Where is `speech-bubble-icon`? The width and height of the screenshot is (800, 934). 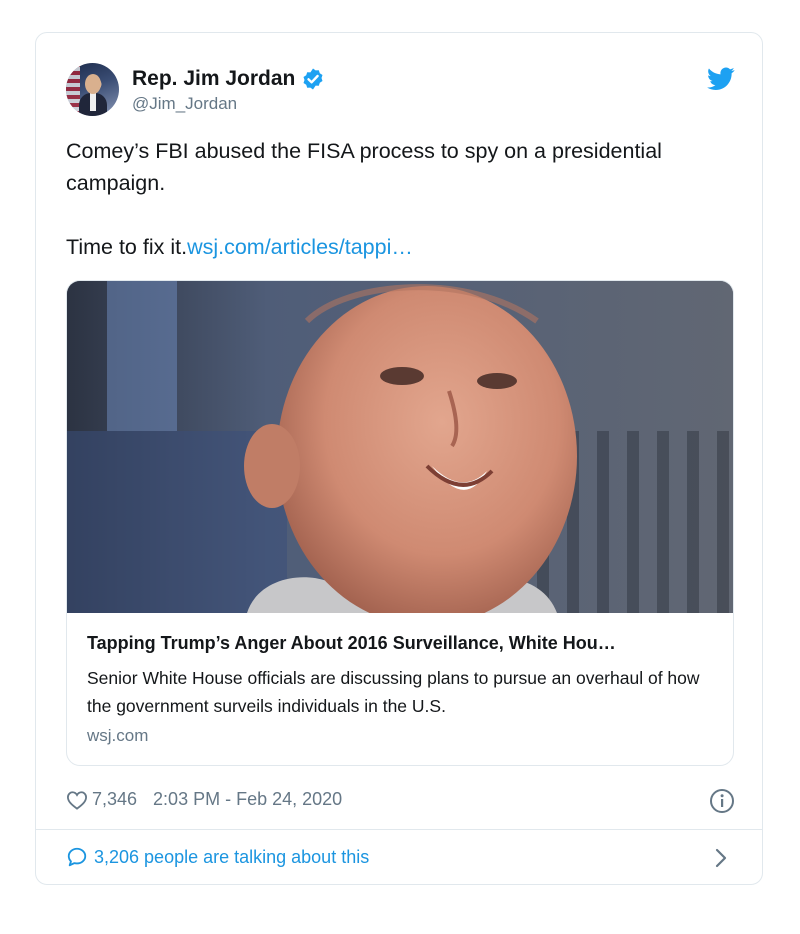 speech-bubble-icon is located at coordinates (77, 857).